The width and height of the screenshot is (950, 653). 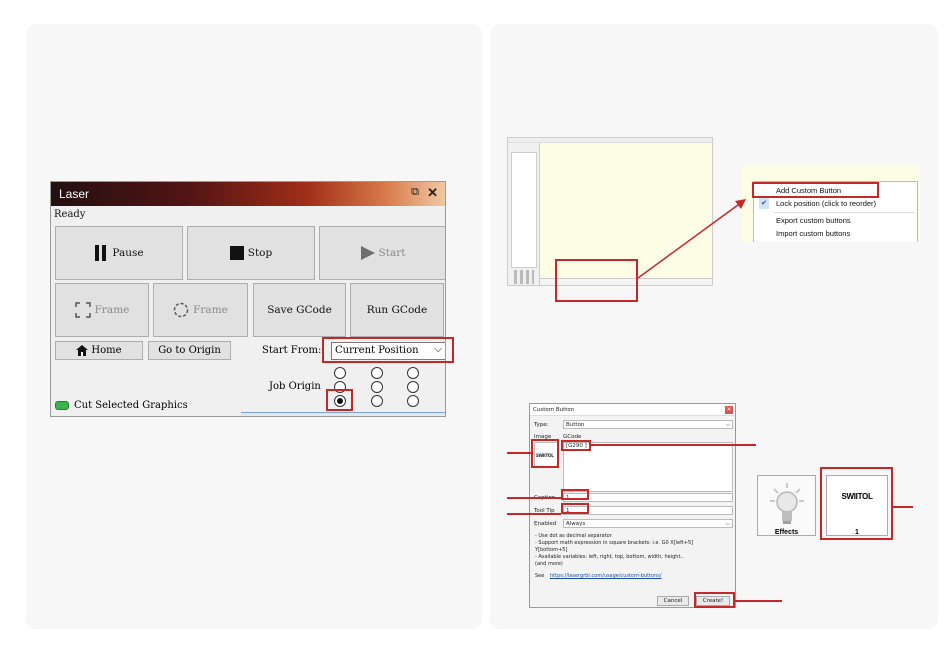 What do you see at coordinates (541, 425) in the screenshot?
I see `type-label: Type:` at bounding box center [541, 425].